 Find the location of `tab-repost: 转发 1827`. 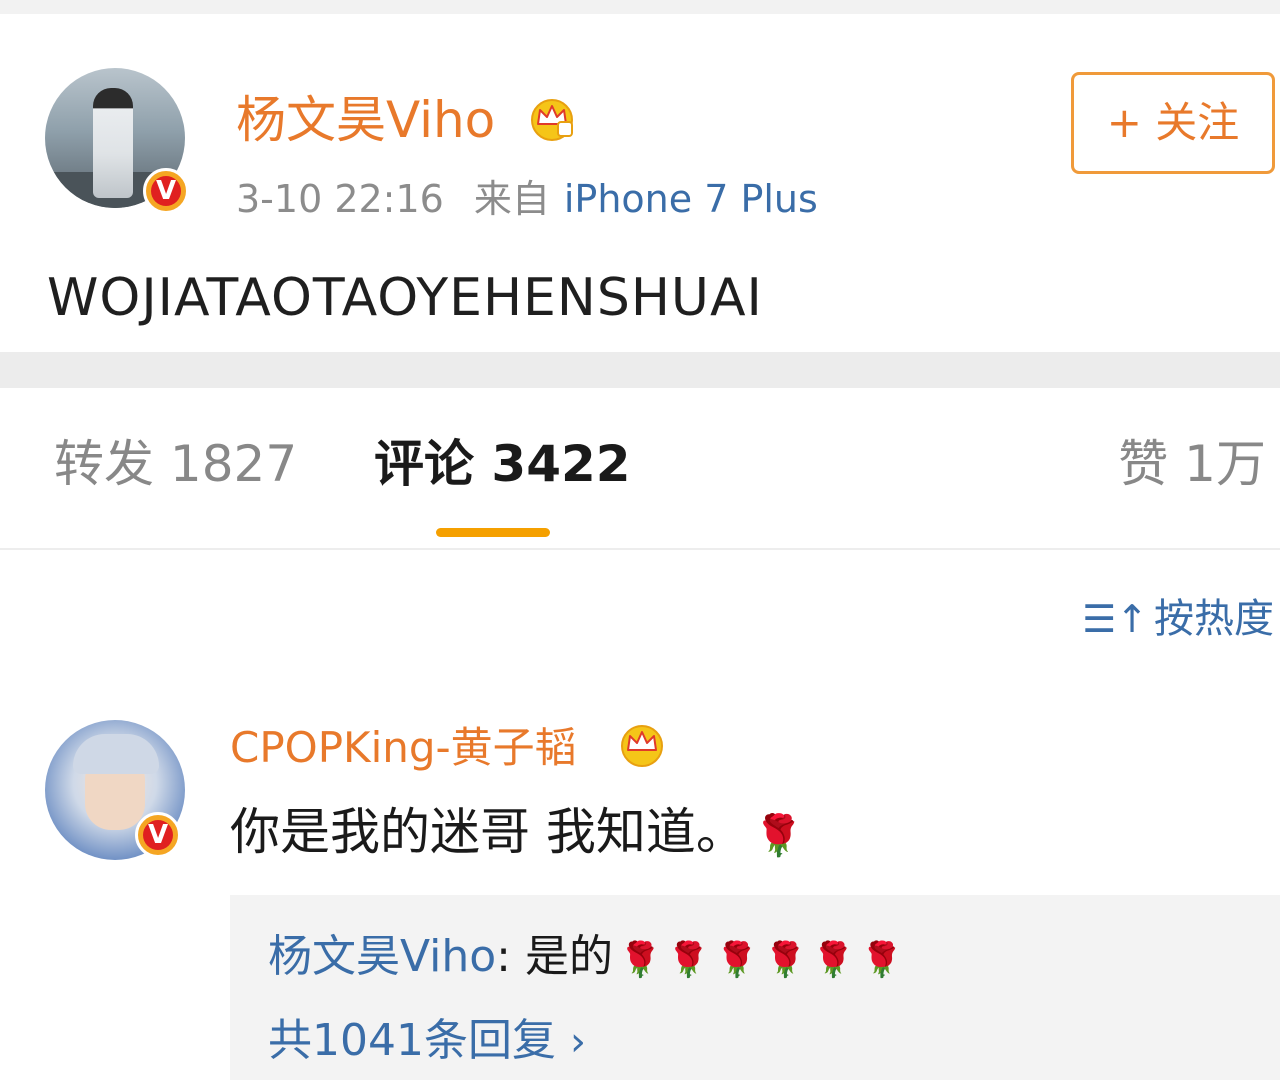

tab-repost: 转发 1827 is located at coordinates (175, 464).